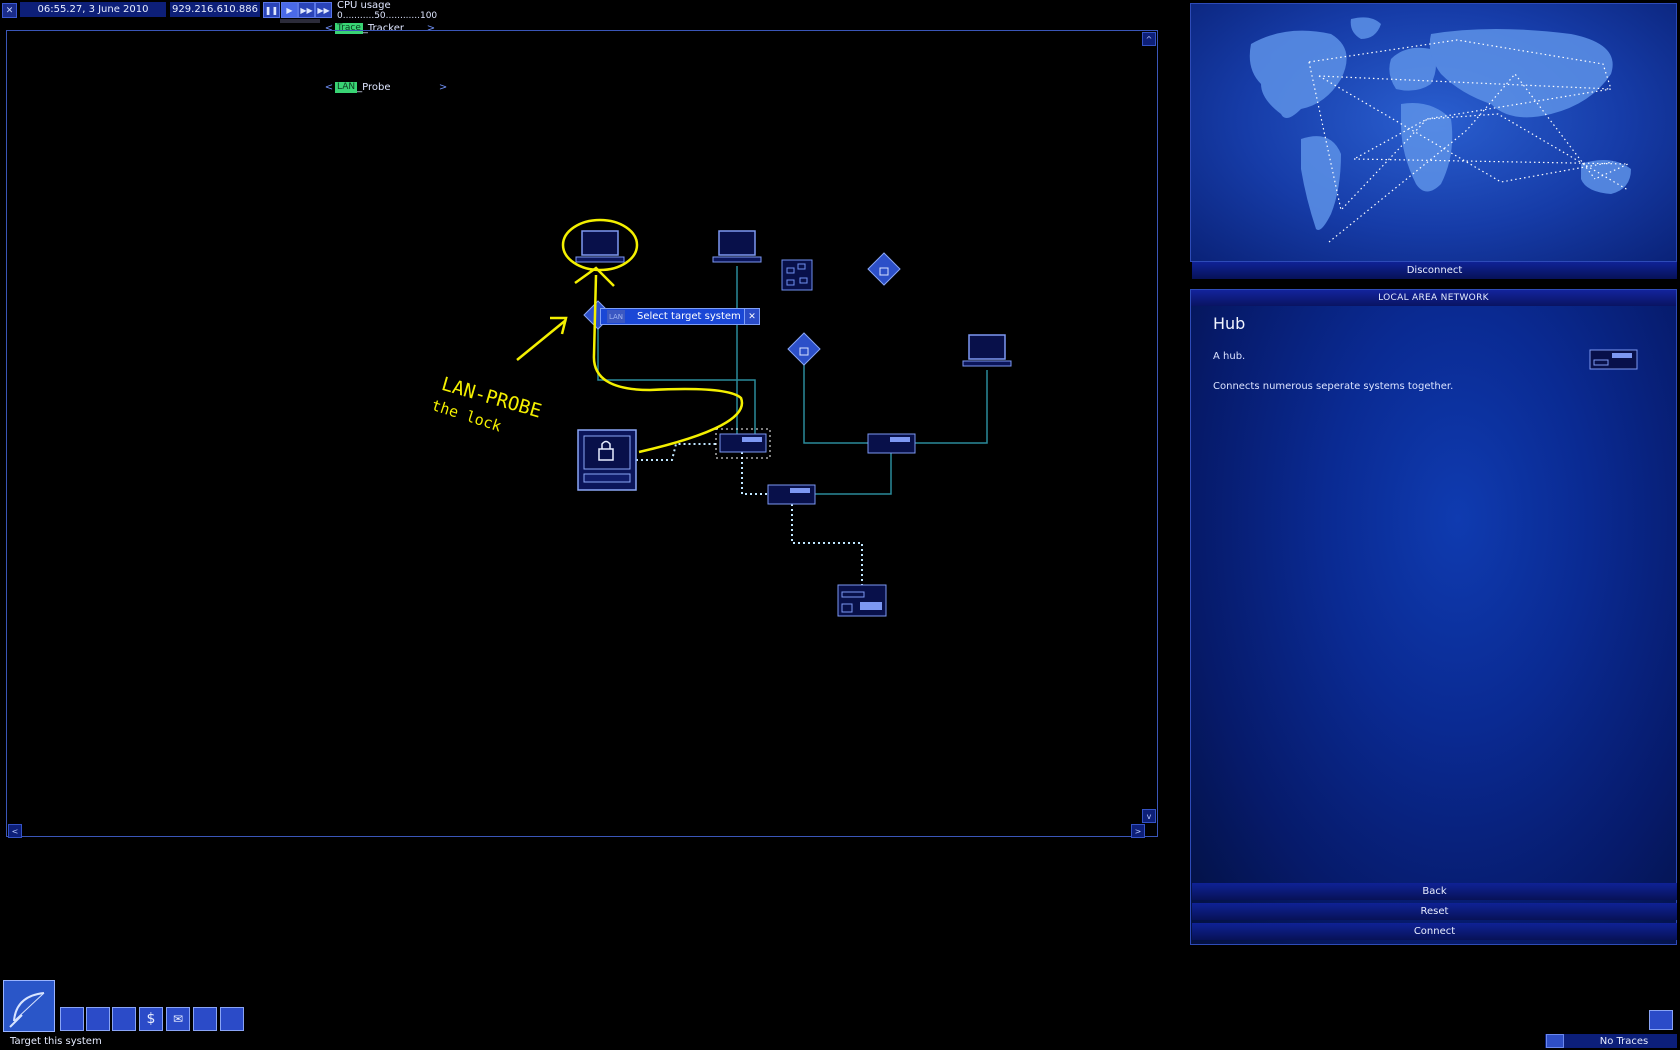 This screenshot has height=1050, width=1680. I want to click on lan-network-diagram, so click(764, 417).